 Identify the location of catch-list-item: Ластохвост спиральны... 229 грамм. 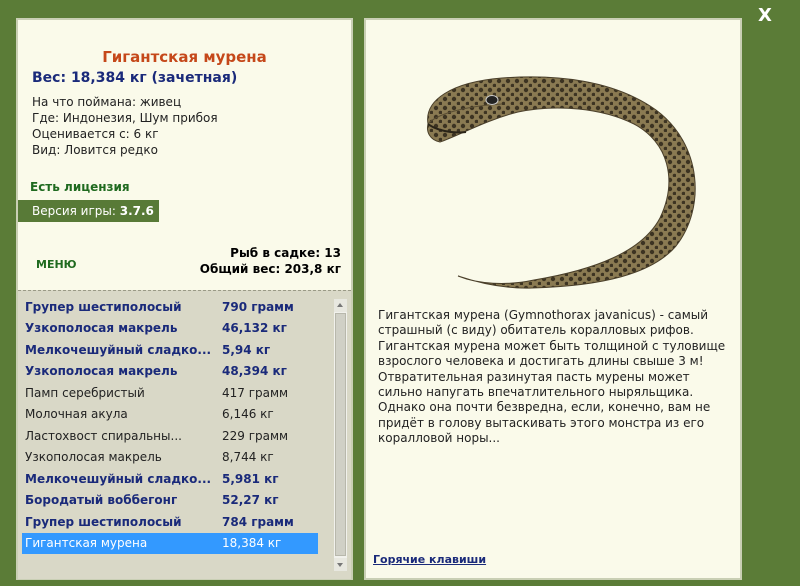
(170, 436).